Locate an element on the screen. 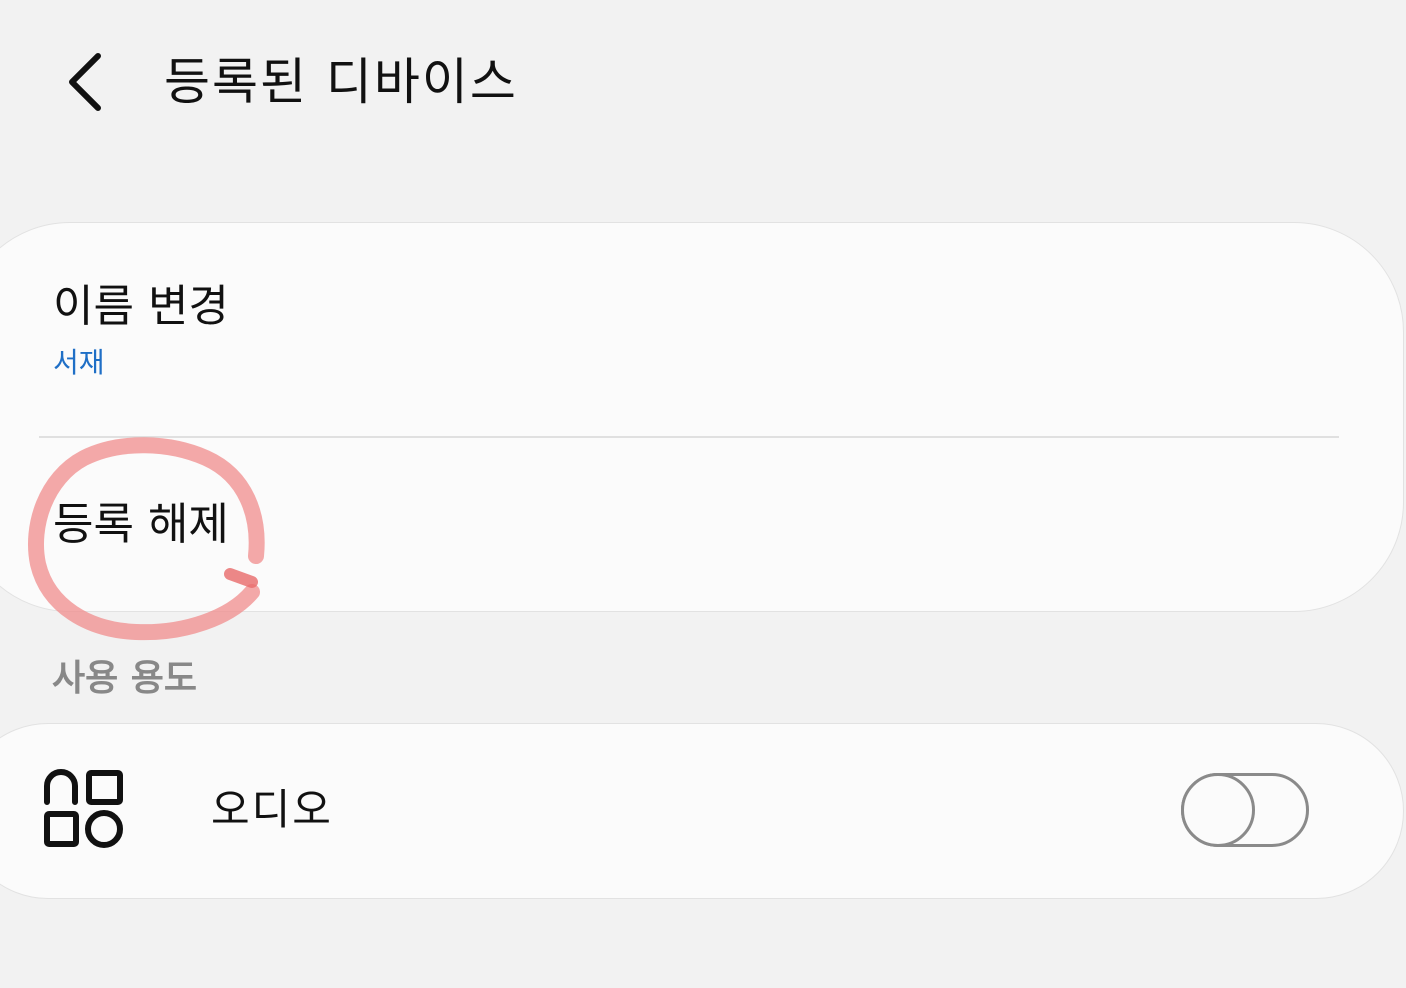 This screenshot has width=1406, height=988. back-button is located at coordinates (82, 82).